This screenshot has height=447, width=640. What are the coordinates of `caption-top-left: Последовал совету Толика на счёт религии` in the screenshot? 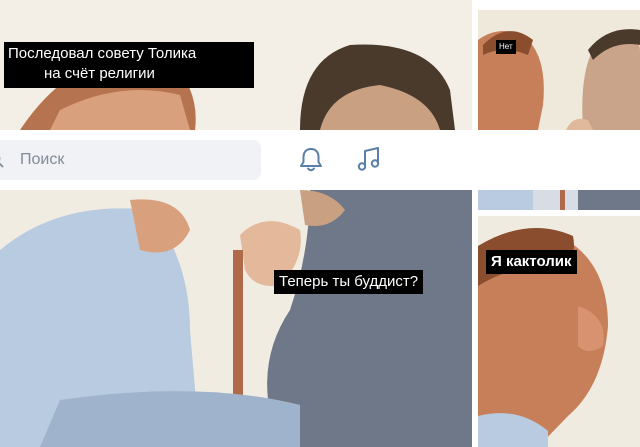 It's located at (129, 65).